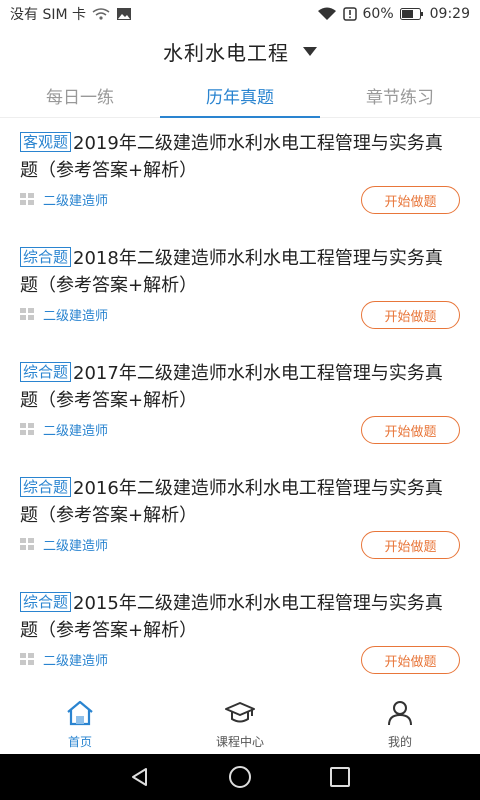 This screenshot has width=480, height=800. I want to click on home-circle-icon, so click(240, 777).